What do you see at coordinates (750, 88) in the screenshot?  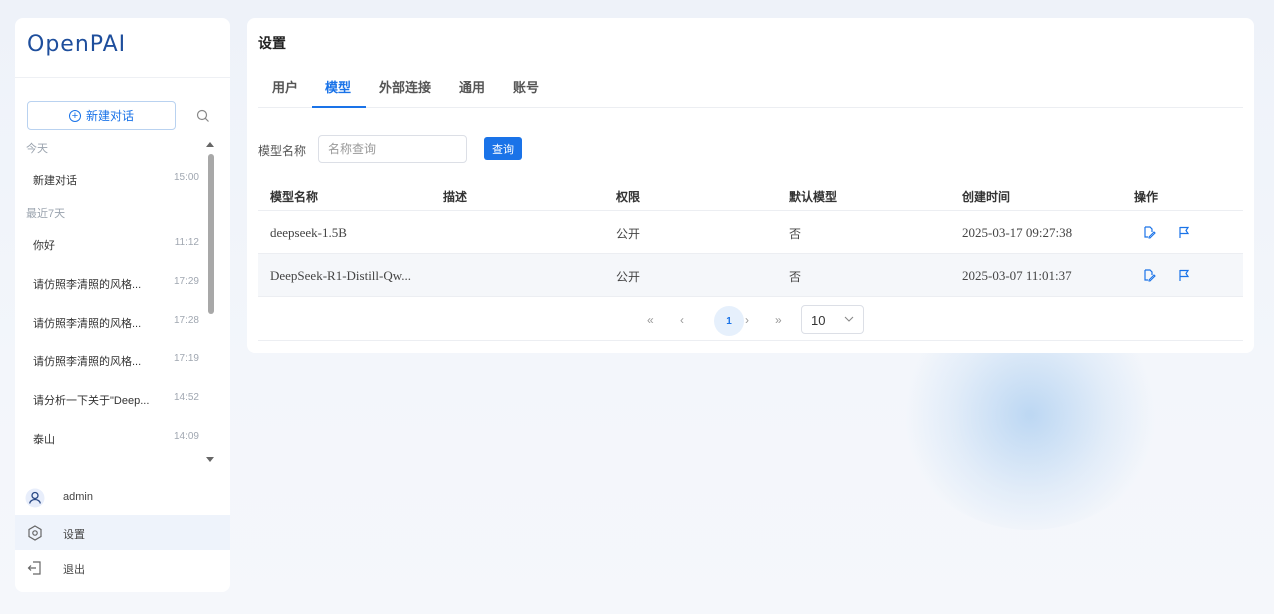 I see `settings-tabs: 用户 模型 外部连接 通用 账号` at bounding box center [750, 88].